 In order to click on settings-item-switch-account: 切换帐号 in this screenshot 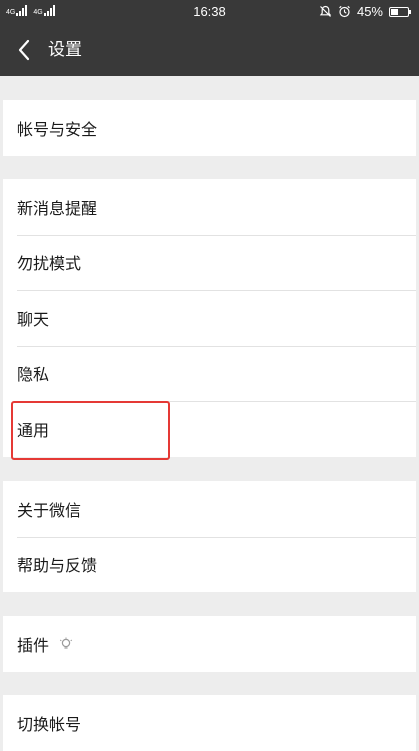, I will do `click(209, 723)`.